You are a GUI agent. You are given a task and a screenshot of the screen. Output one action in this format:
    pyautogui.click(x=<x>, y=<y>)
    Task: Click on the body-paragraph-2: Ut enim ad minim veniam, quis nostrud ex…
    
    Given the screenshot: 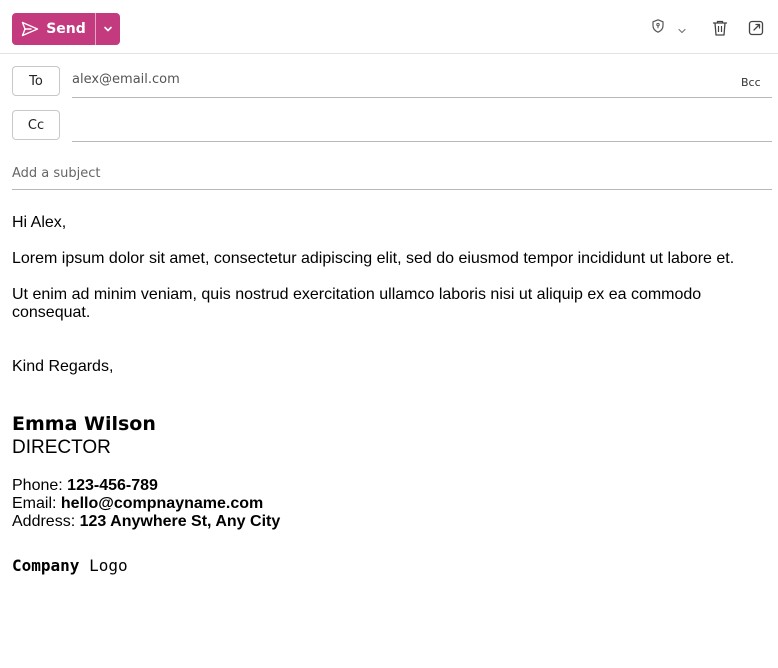 What is the action you would take?
    pyautogui.click(x=382, y=304)
    